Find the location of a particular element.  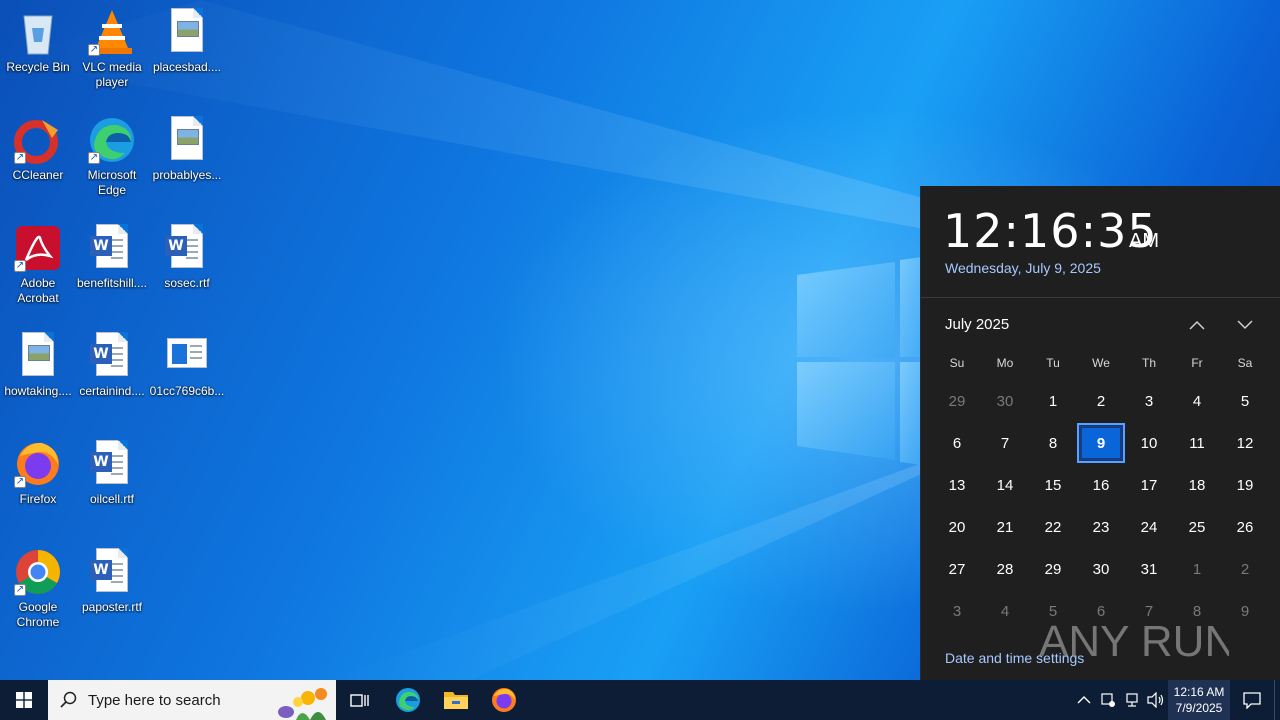

calendar-day-today: 9 is located at coordinates (1101, 443).